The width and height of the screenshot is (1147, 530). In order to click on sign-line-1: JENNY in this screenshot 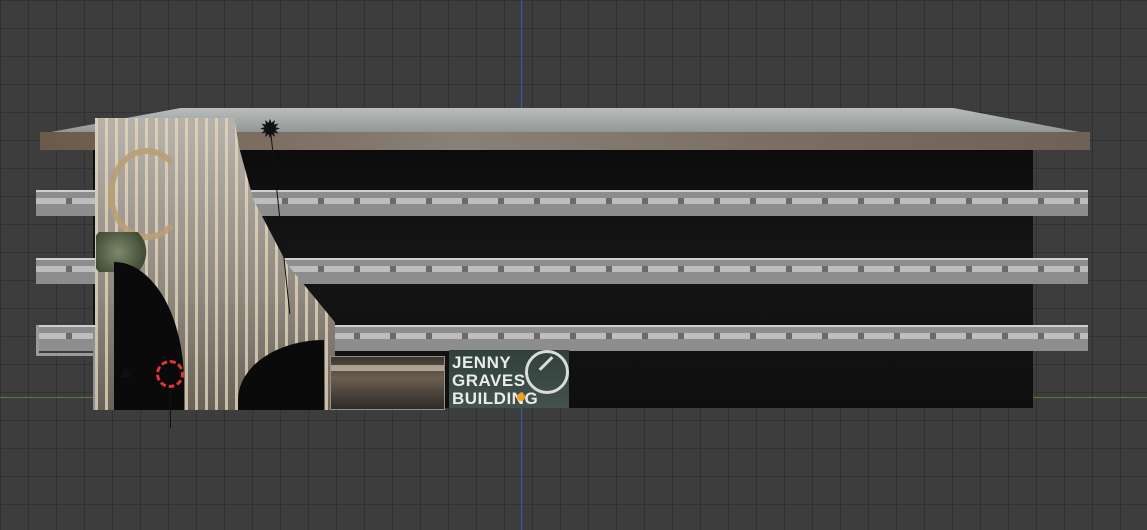, I will do `click(482, 362)`.